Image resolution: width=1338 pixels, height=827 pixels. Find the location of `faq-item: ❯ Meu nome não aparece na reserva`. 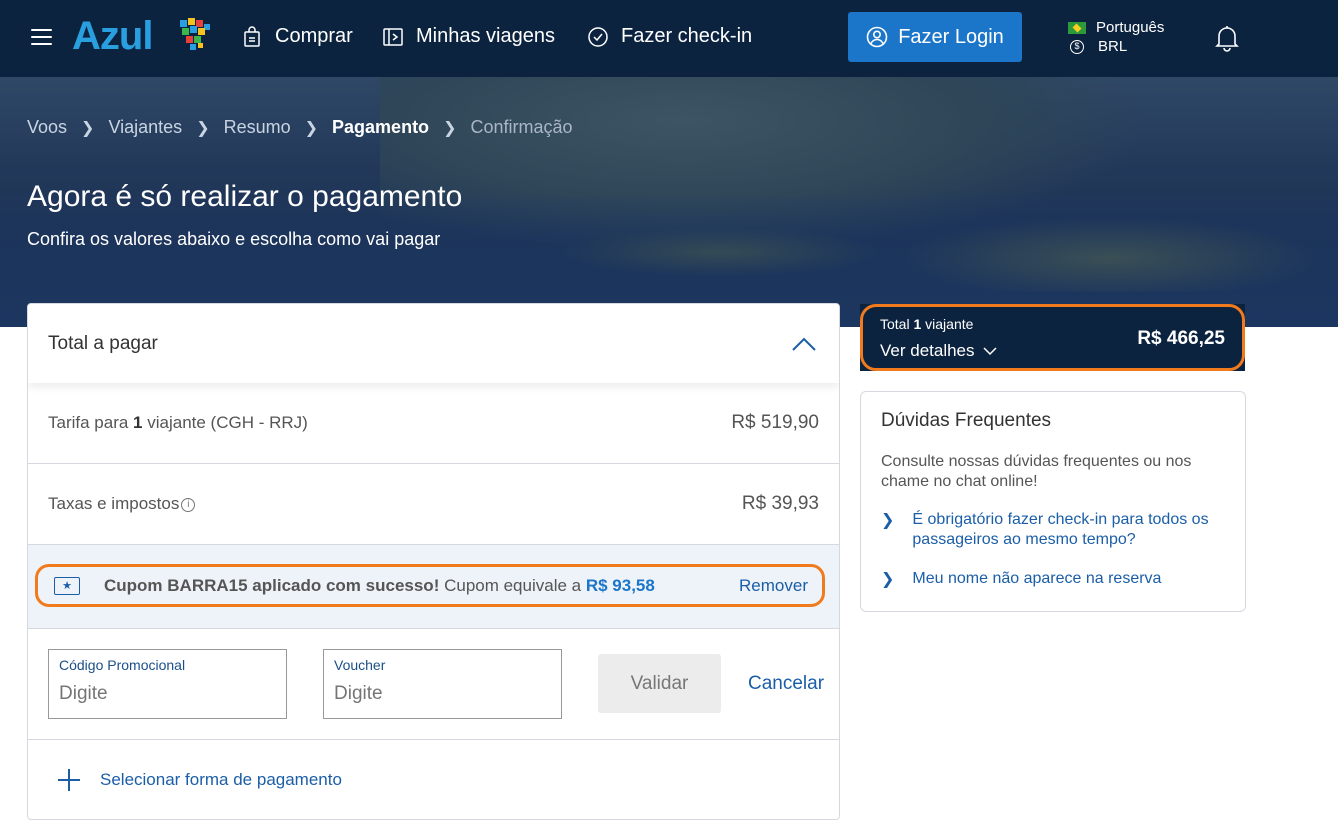

faq-item: ❯ Meu nome não aparece na reserva is located at coordinates (1053, 579).